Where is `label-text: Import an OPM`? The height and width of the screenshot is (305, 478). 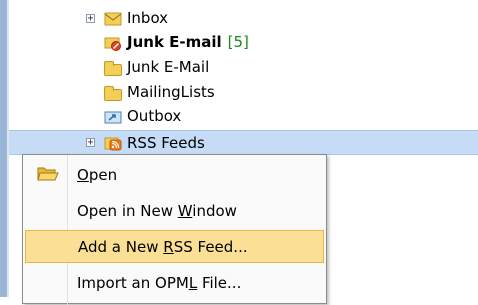 label-text: Import an OPM is located at coordinates (133, 282).